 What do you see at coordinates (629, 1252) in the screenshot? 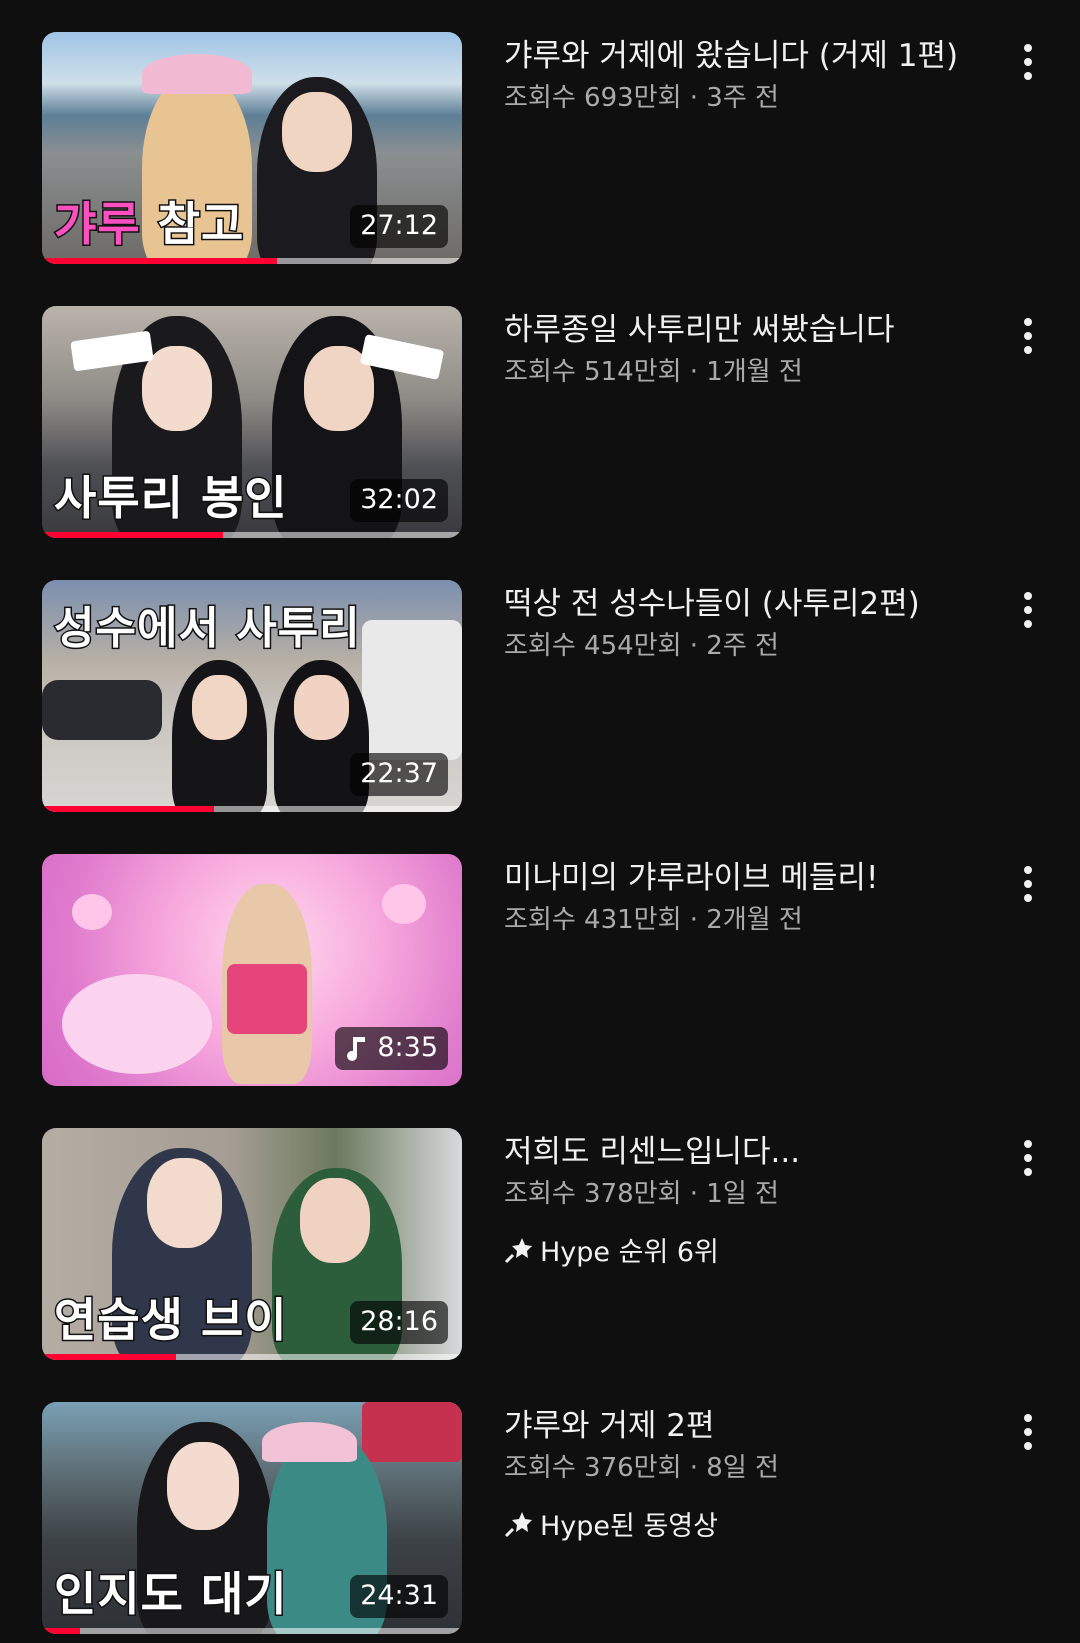
I see `hype-badge-text: Hype 순위 6위` at bounding box center [629, 1252].